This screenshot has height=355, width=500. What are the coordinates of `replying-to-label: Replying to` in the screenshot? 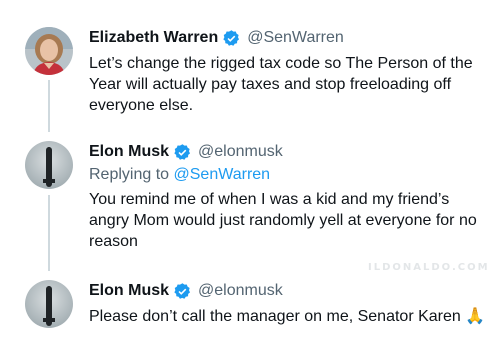 It's located at (129, 174).